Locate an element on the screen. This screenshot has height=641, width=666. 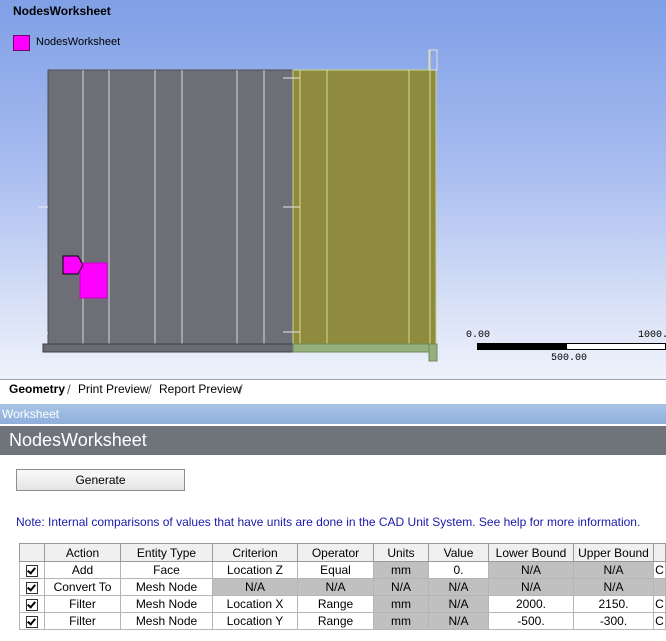
tab-report-preview: Report Preview is located at coordinates (200, 389).